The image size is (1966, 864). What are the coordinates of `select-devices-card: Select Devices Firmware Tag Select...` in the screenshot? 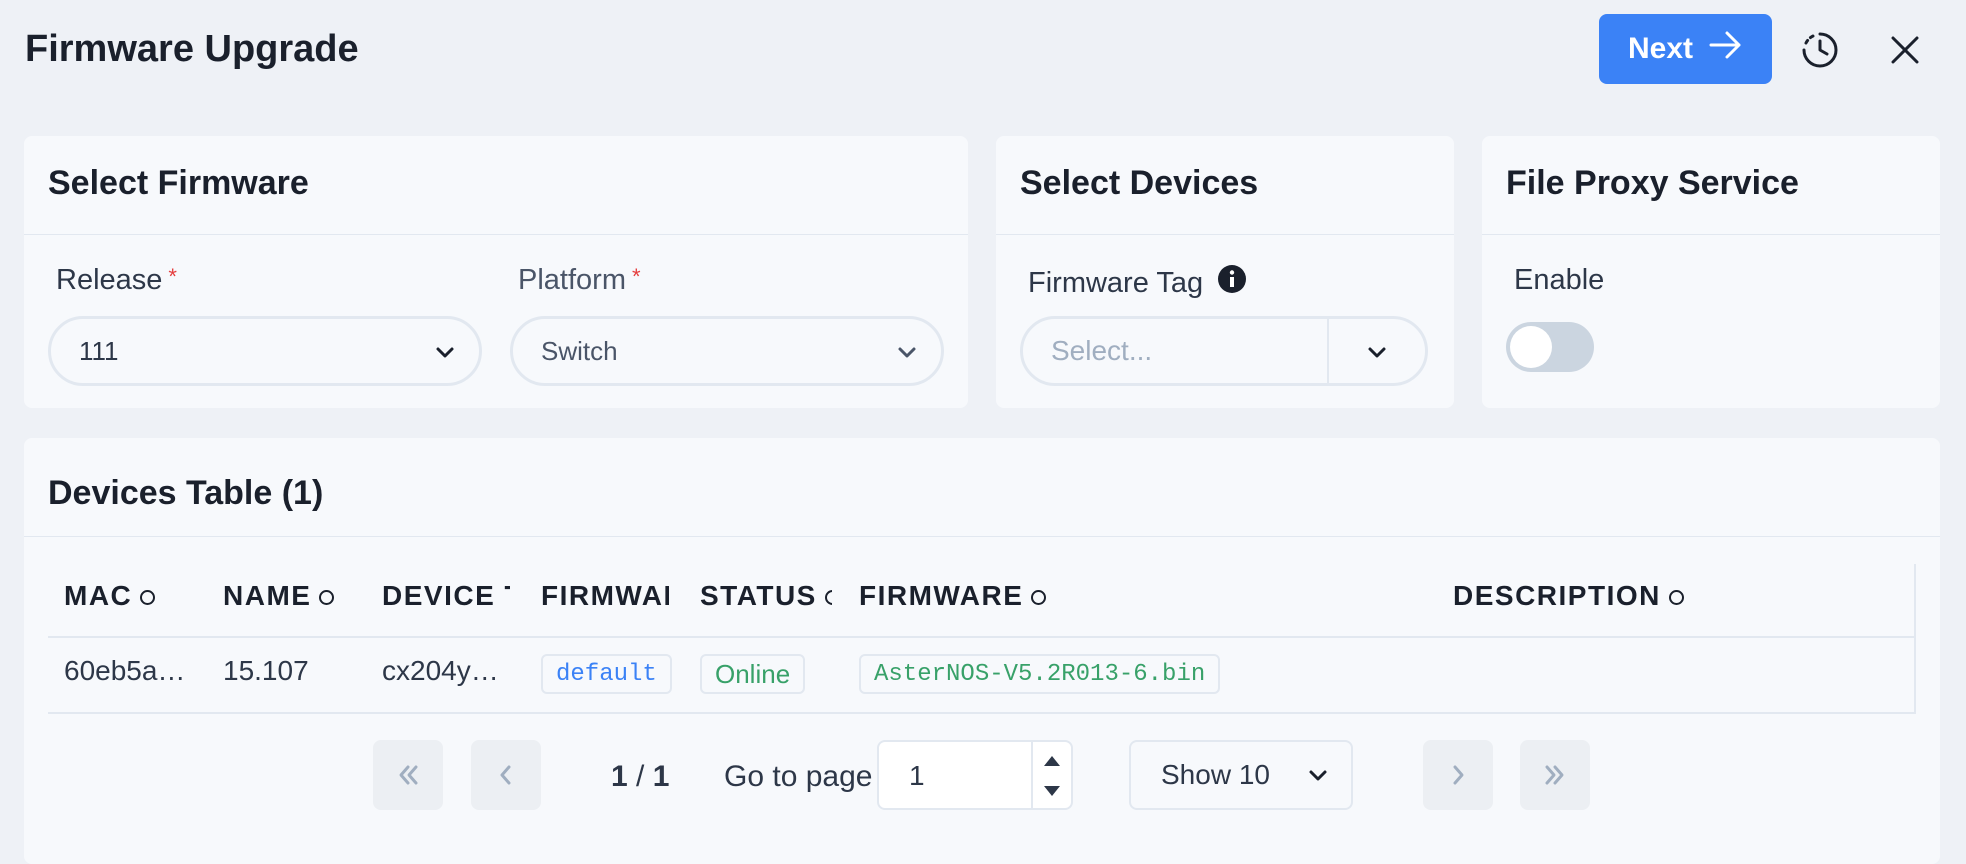 It's located at (1225, 272).